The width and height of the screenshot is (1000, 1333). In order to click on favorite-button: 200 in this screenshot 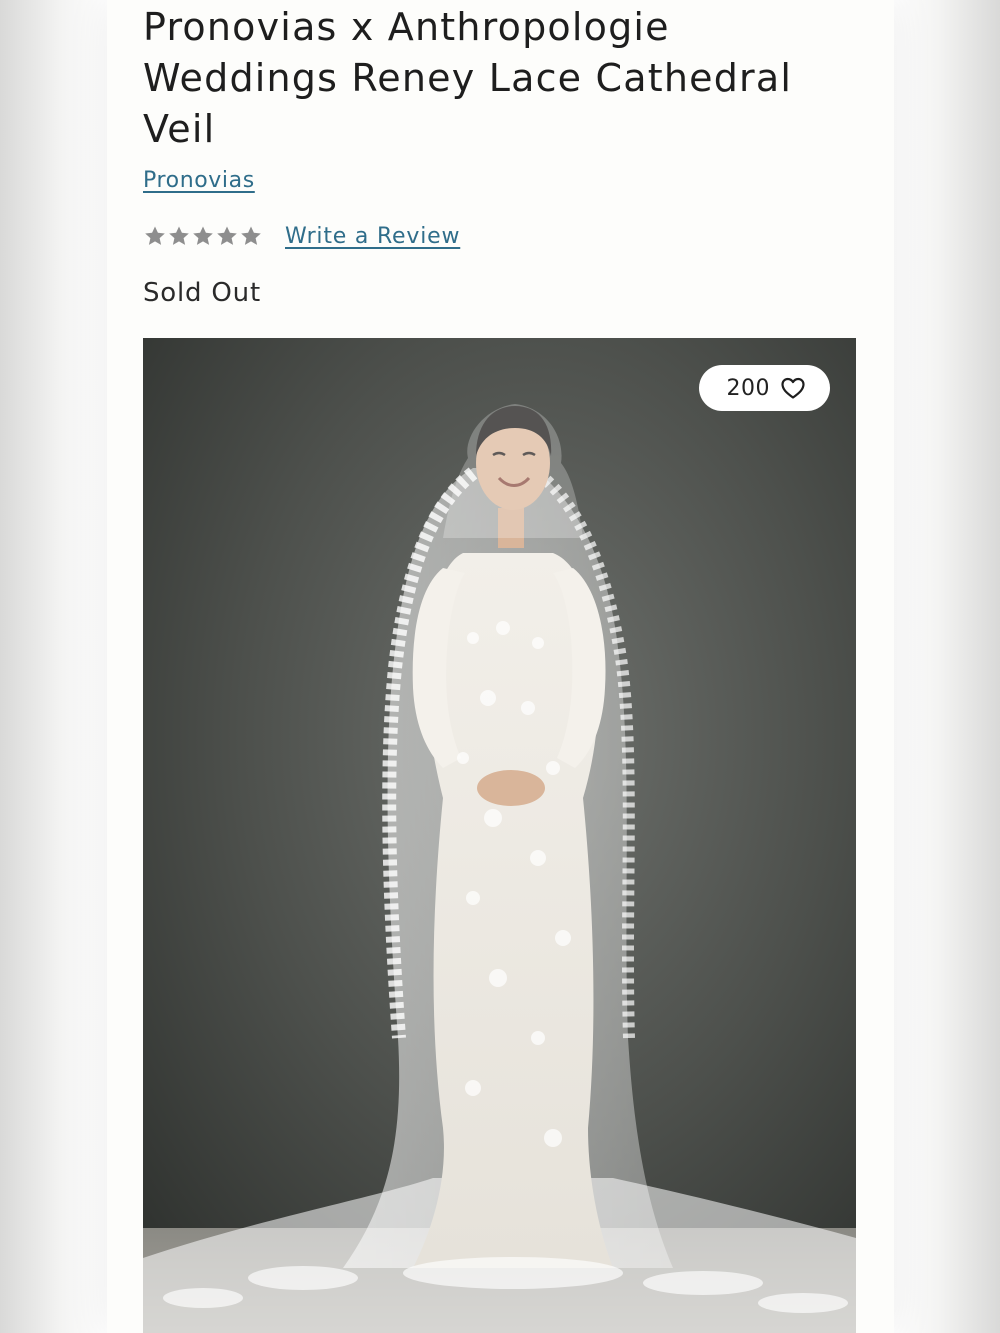, I will do `click(764, 388)`.